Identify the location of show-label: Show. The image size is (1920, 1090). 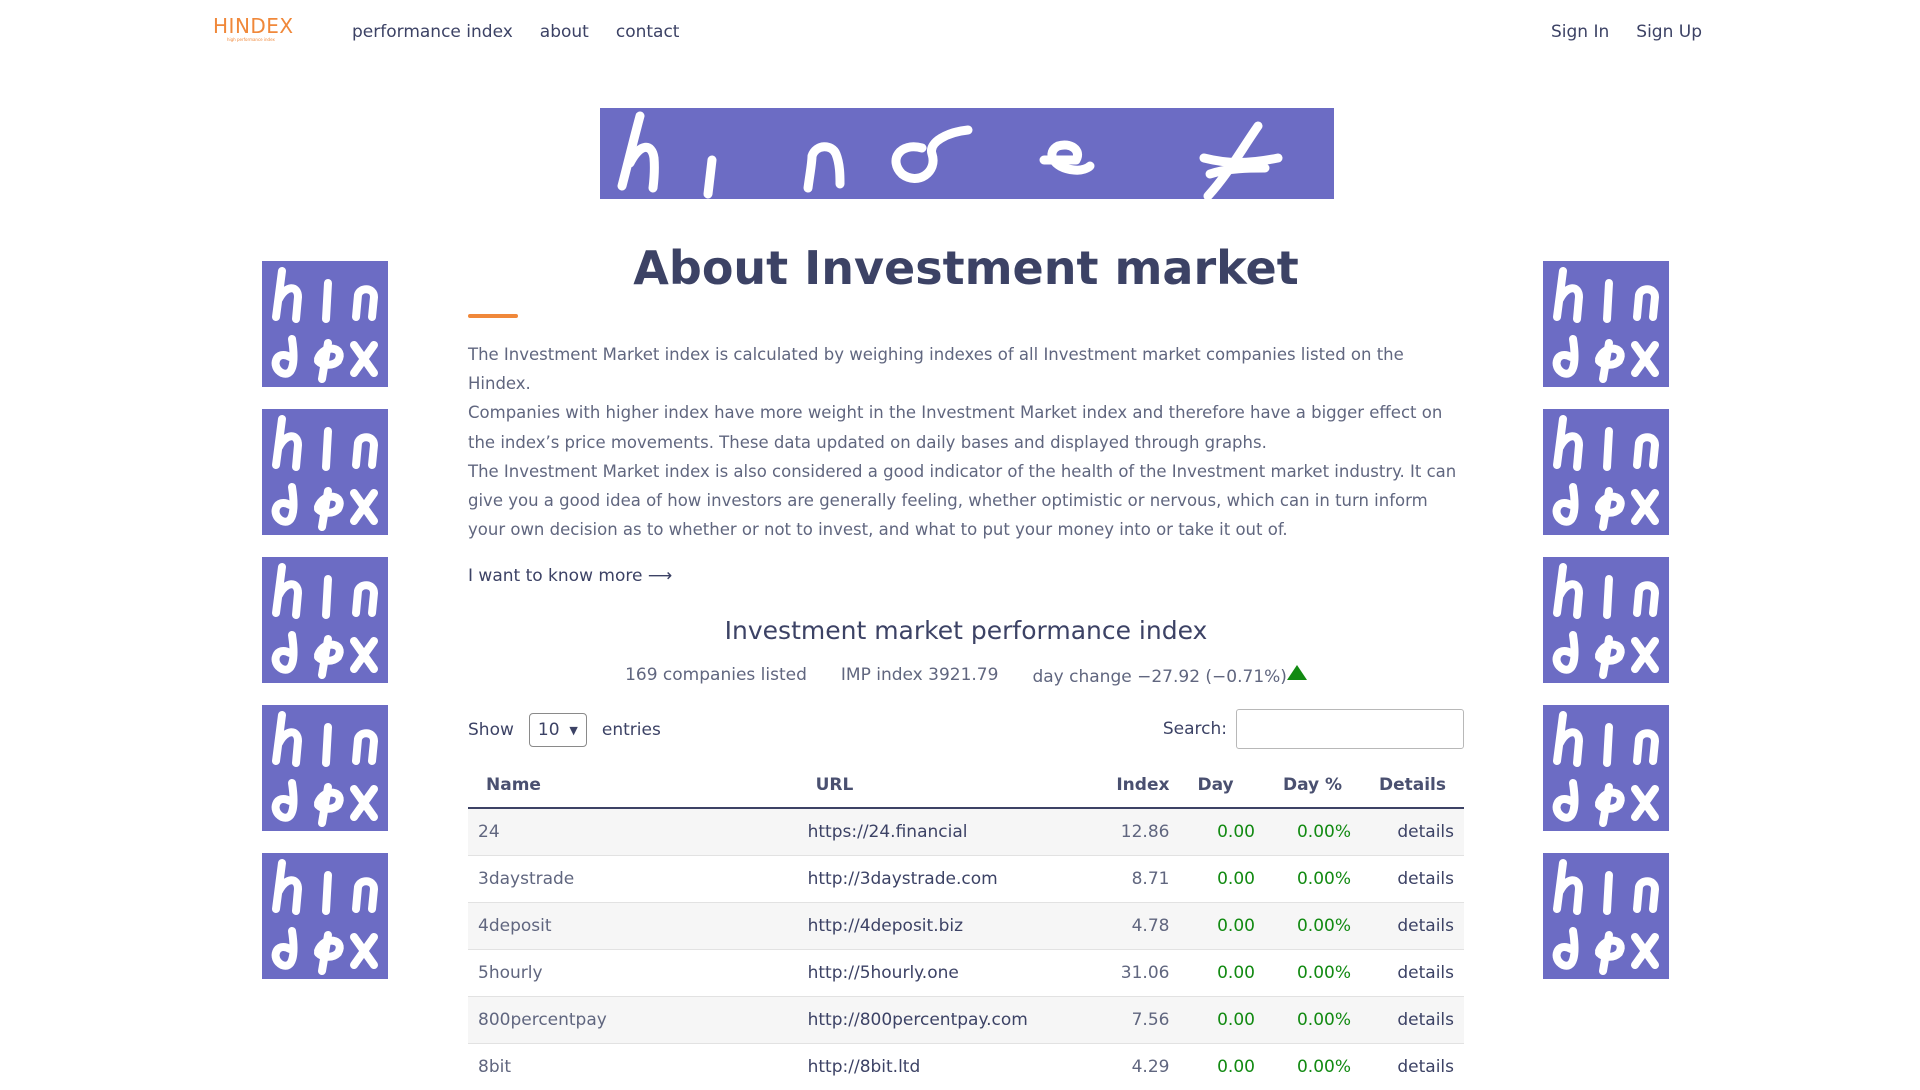
(491, 730).